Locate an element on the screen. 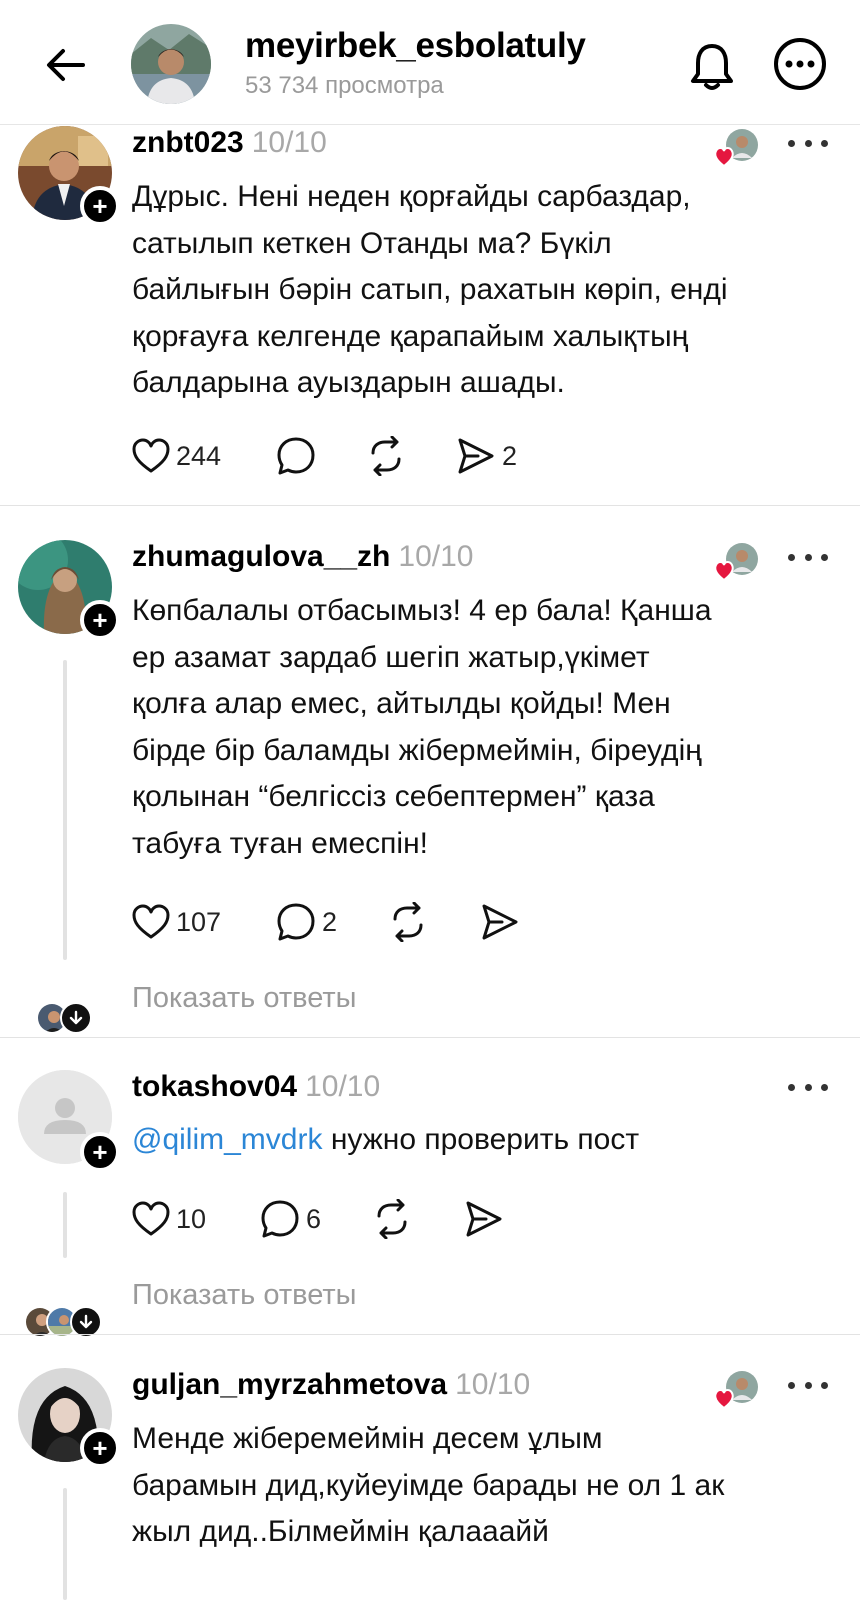 This screenshot has width=860, height=1600. view-count: 53 734 просмотра is located at coordinates (344, 85).